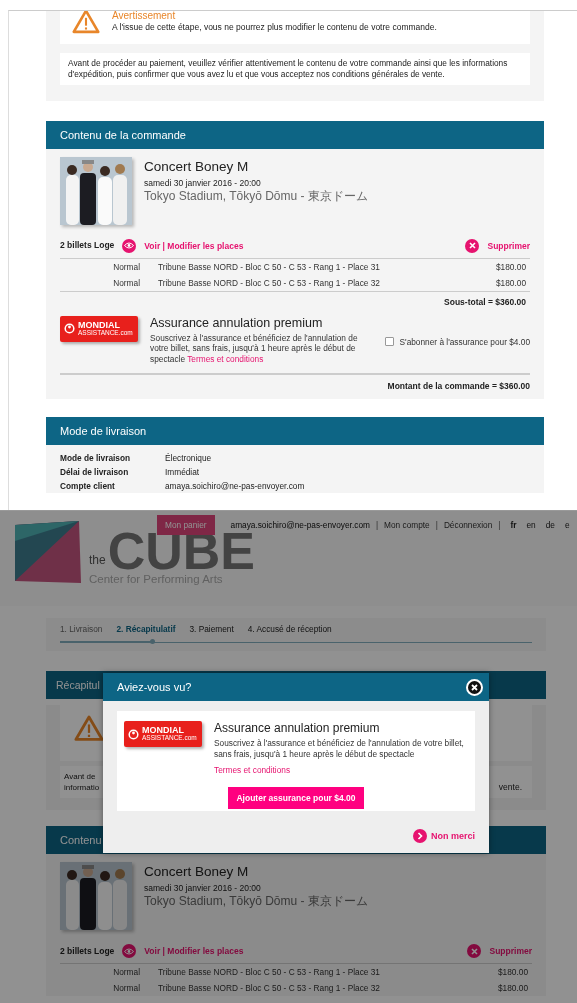 The height and width of the screenshot is (1003, 577). What do you see at coordinates (458, 386) in the screenshot?
I see `order-total: Montant de la commande = $360.00` at bounding box center [458, 386].